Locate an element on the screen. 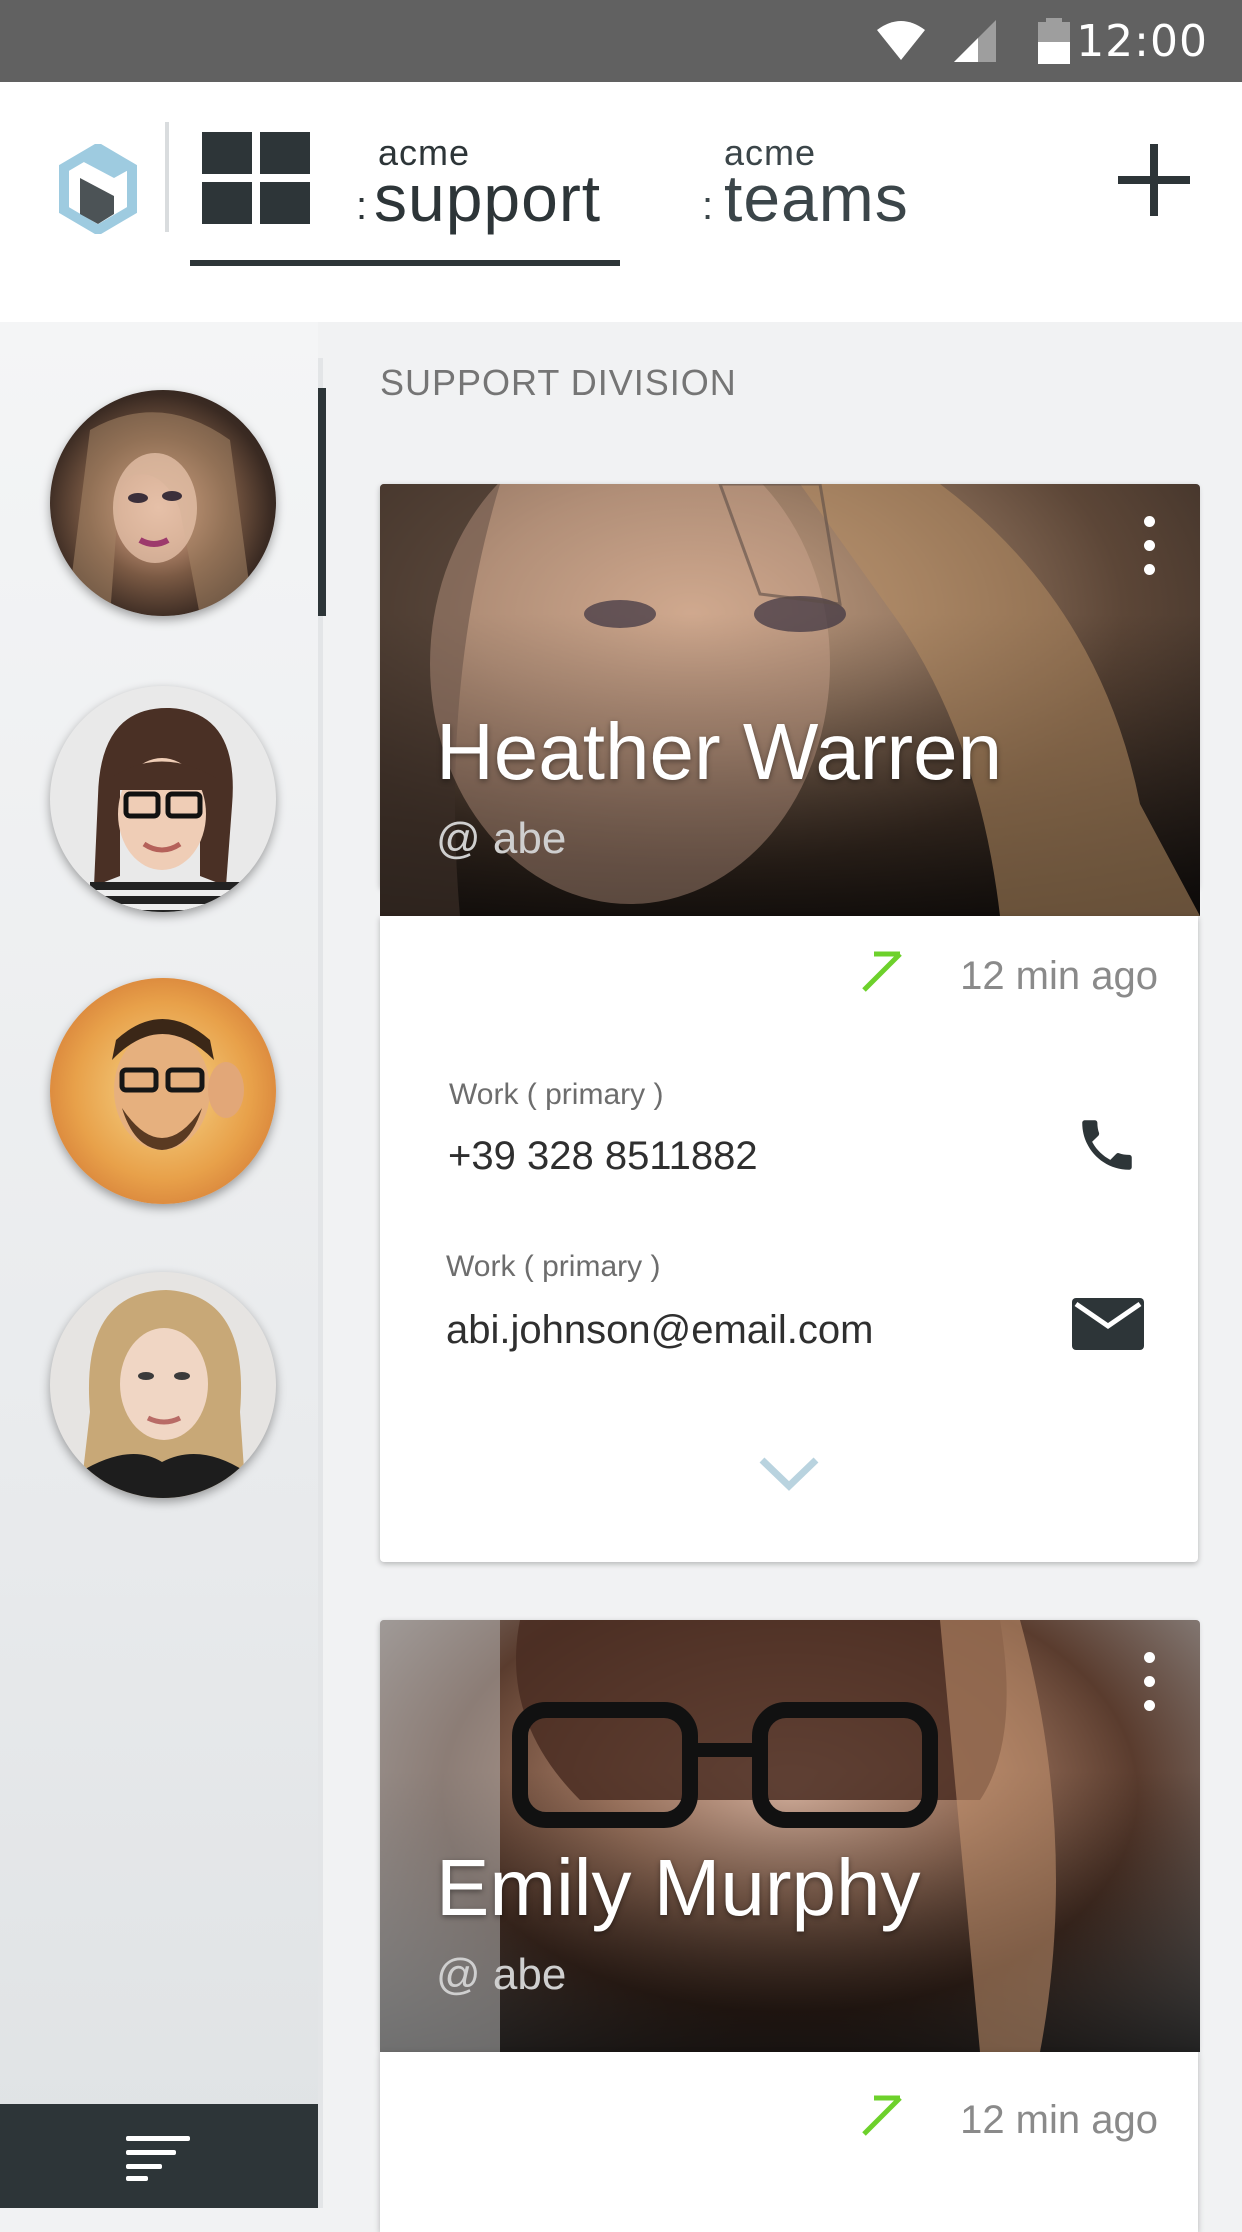 The image size is (1242, 2232). chevron-down-icon is located at coordinates (789, 1474).